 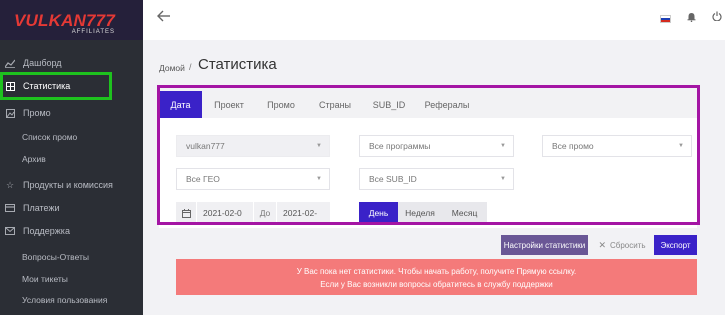 I want to click on sidebar-item-label: Промо, so click(x=37, y=113).